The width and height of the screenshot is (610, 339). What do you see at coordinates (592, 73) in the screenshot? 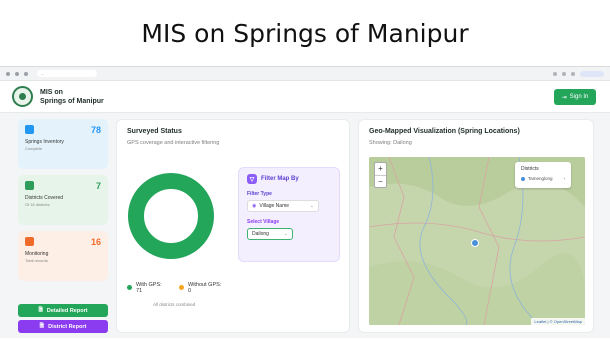
I see `profile-button` at bounding box center [592, 73].